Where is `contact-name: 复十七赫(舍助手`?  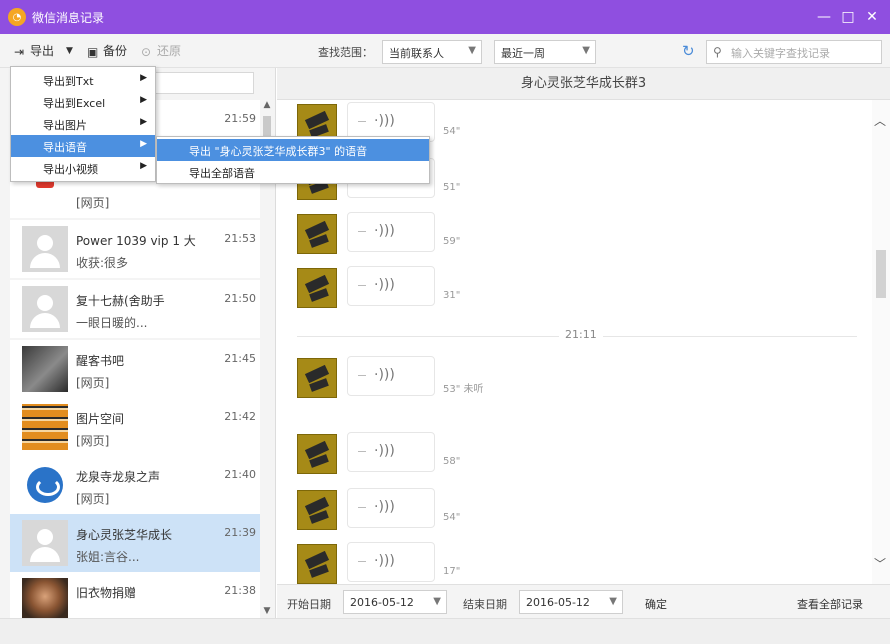 contact-name: 复十七赫(舍助手 is located at coordinates (120, 301).